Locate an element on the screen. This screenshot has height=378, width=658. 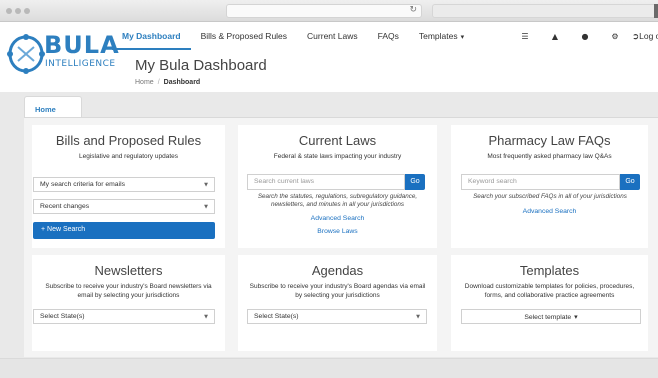
newsletters-state-value: Select State(s) is located at coordinates (62, 316).